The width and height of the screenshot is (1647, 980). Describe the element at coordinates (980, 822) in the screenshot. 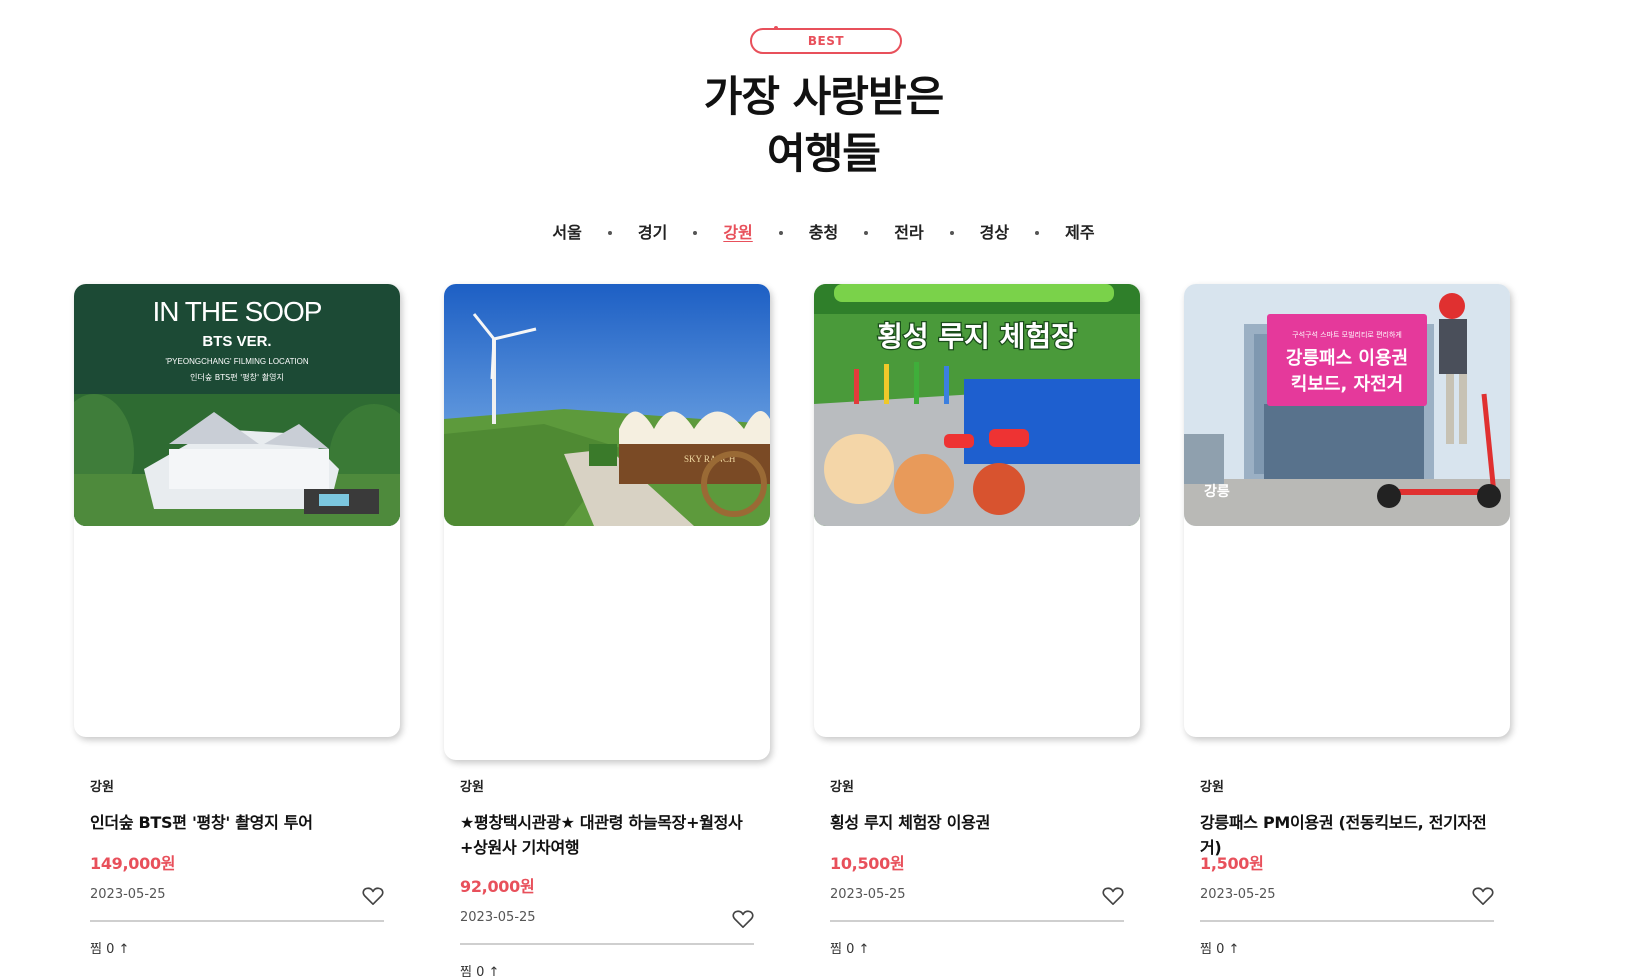

I see `card-title: 횡성 루지 체험장 이용권` at that location.